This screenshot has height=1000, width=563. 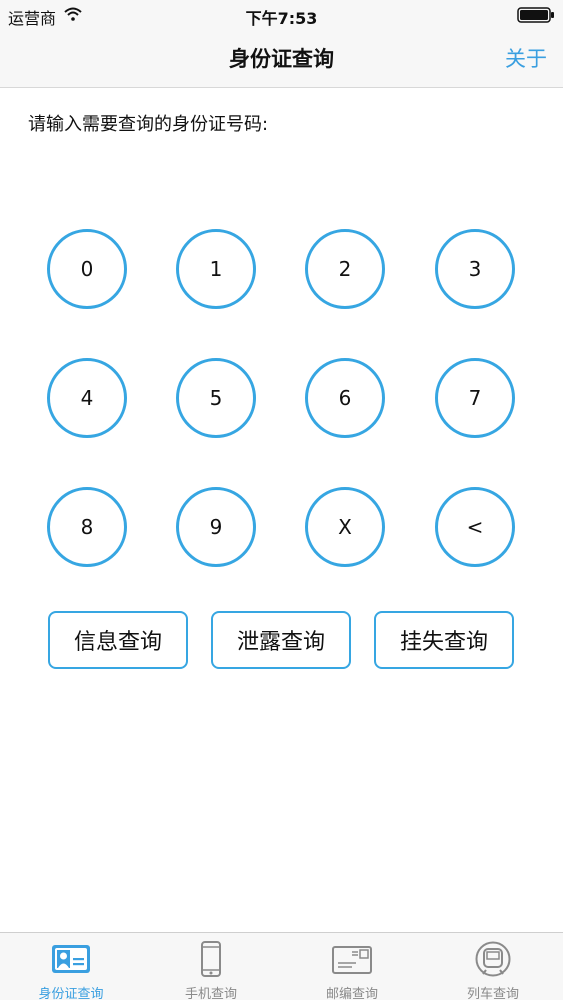 I want to click on battery-icon, so click(x=535, y=15).